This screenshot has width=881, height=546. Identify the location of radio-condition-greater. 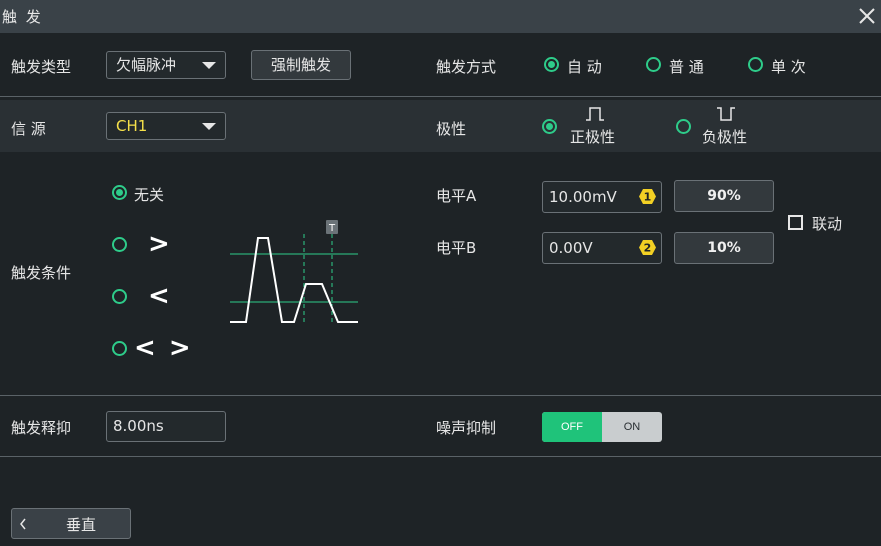
(119, 244).